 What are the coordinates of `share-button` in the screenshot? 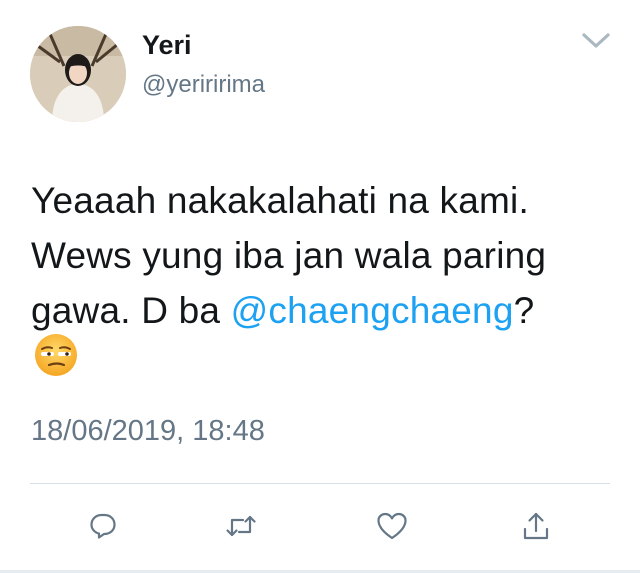 It's located at (536, 526).